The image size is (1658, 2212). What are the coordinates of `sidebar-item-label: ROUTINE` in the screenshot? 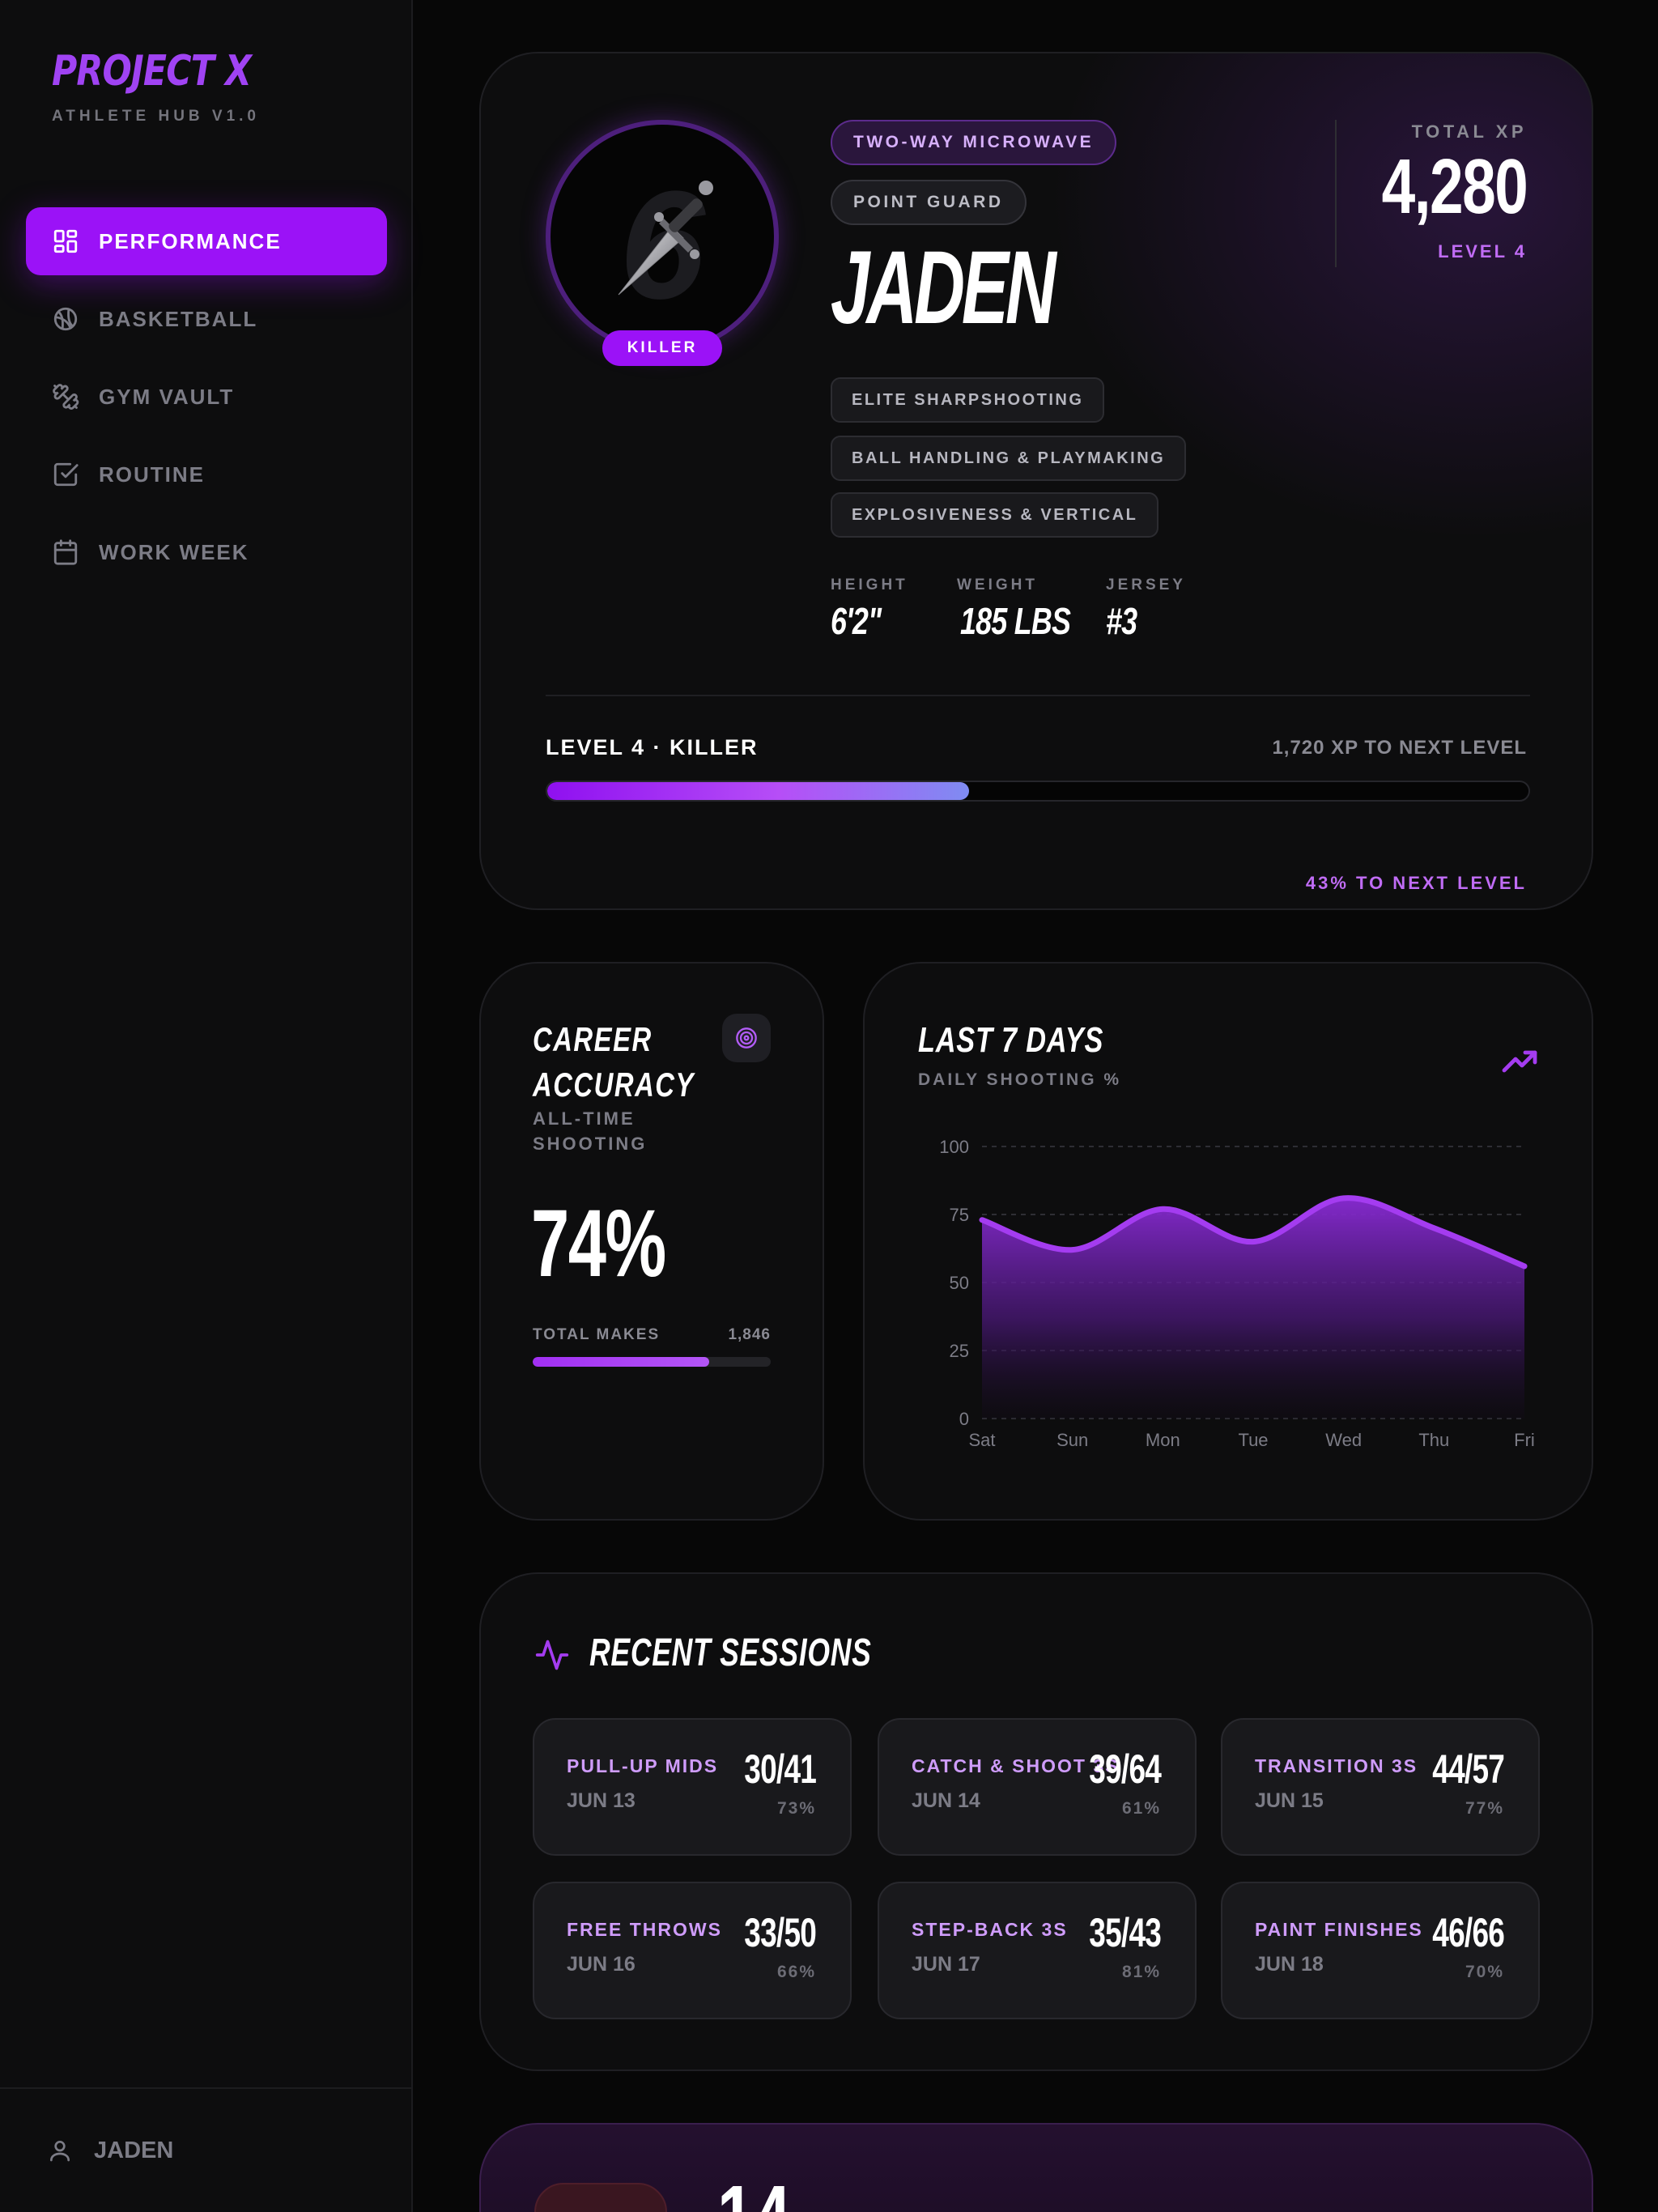 It's located at (152, 475).